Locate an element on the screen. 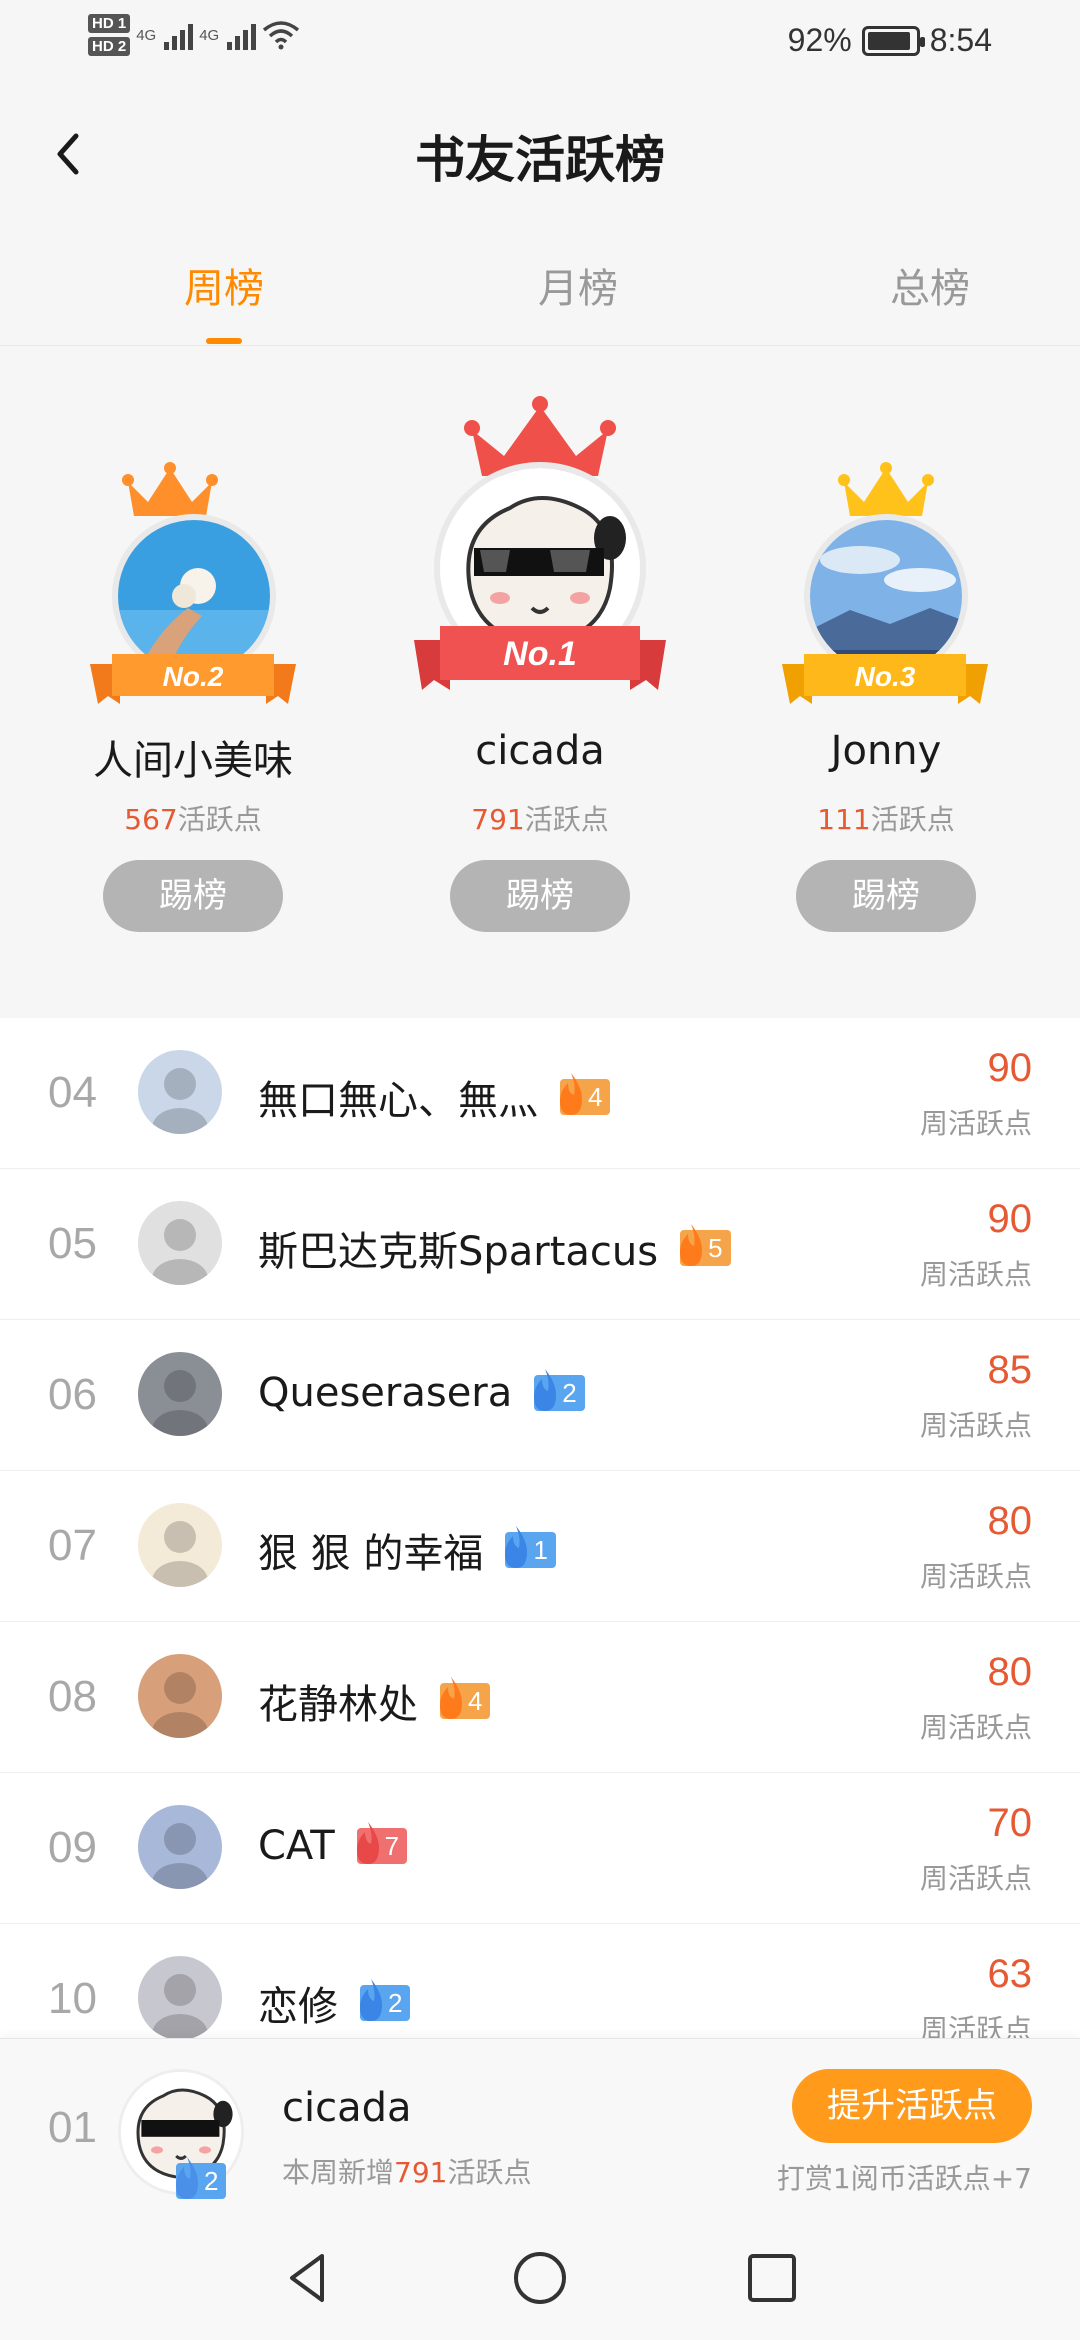 This screenshot has width=1080, height=2340. rank-number: 10 is located at coordinates (72, 1998).